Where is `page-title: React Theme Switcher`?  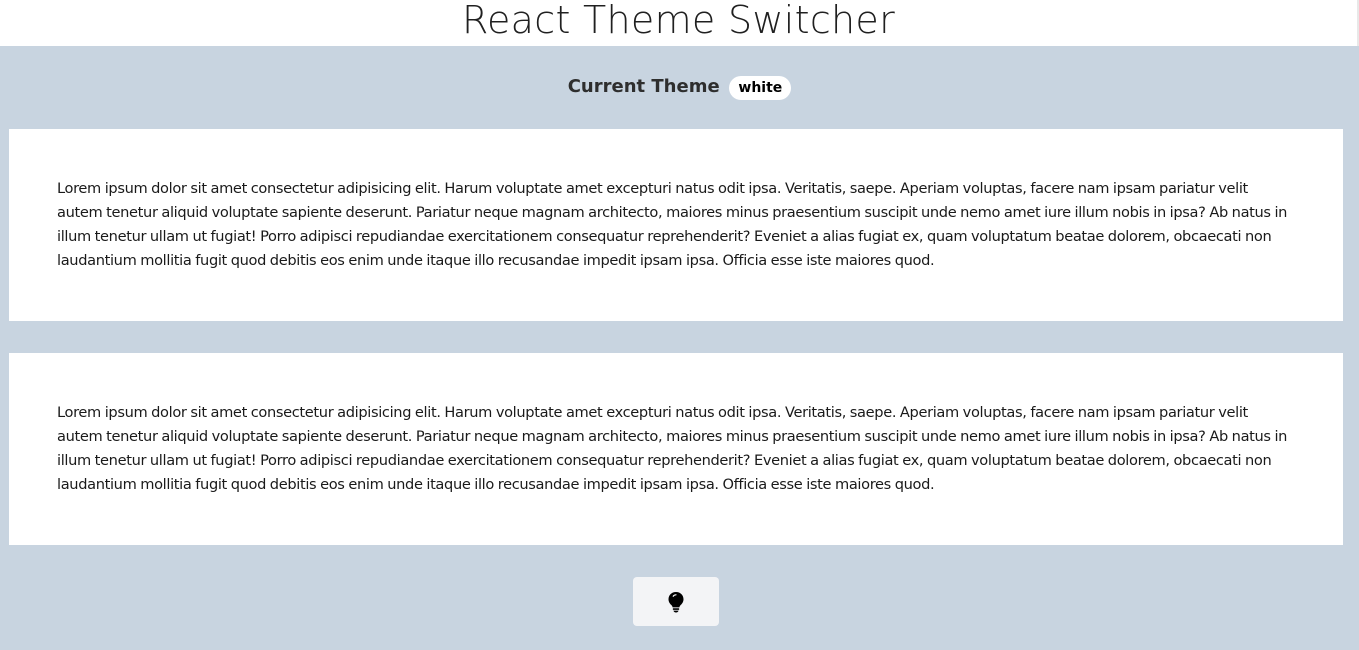 page-title: React Theme Switcher is located at coordinates (678, 21).